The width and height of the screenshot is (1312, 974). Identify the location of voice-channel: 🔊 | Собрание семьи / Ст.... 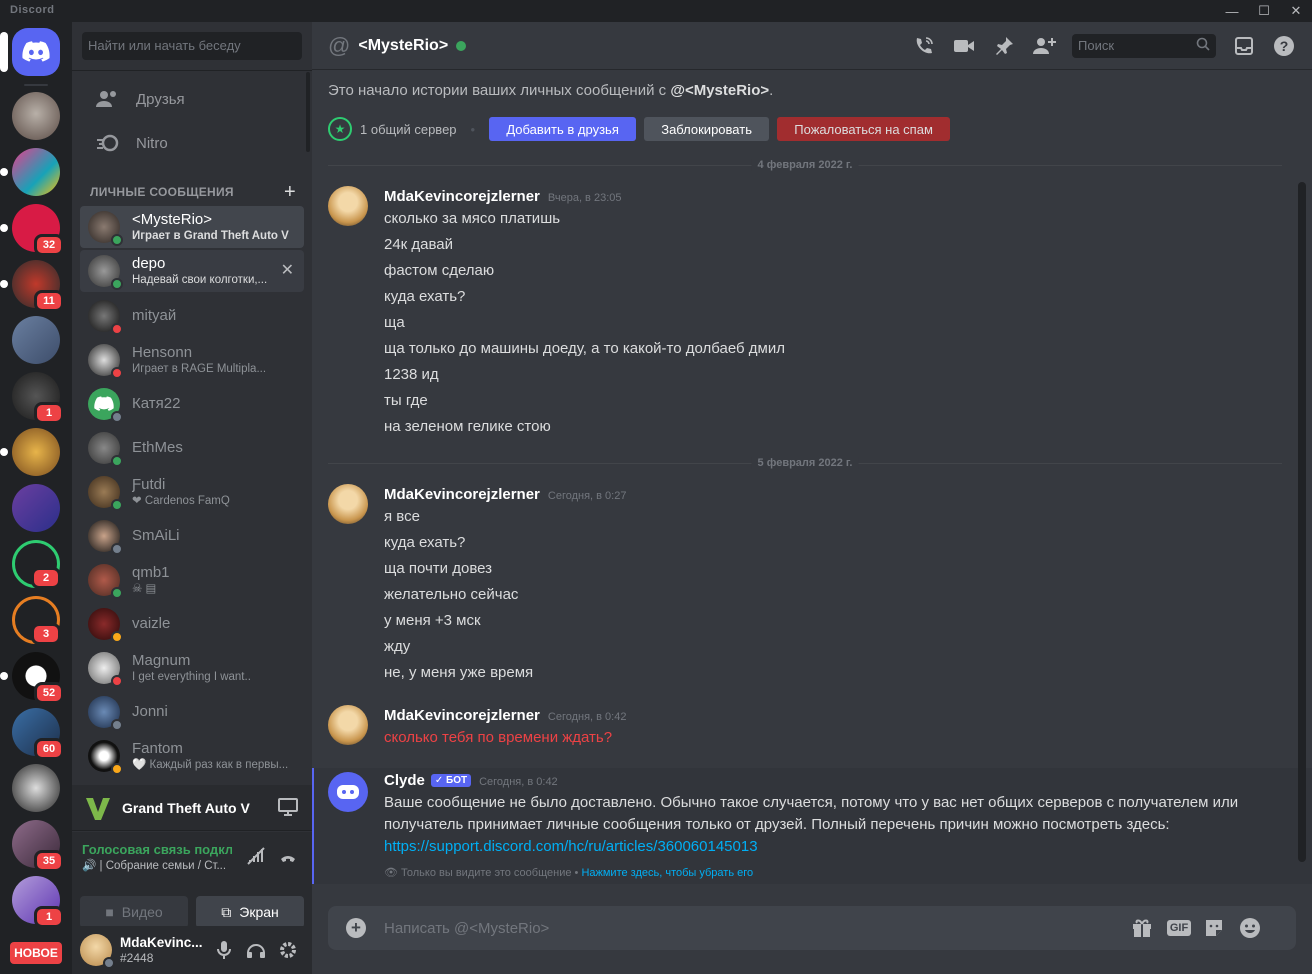
(157, 865).